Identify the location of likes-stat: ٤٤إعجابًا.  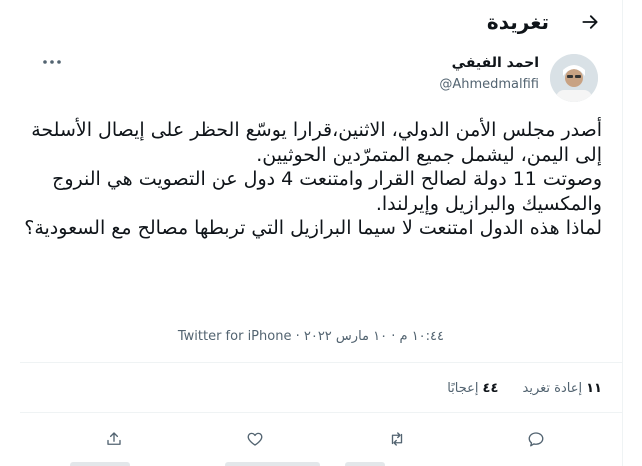
(472, 389).